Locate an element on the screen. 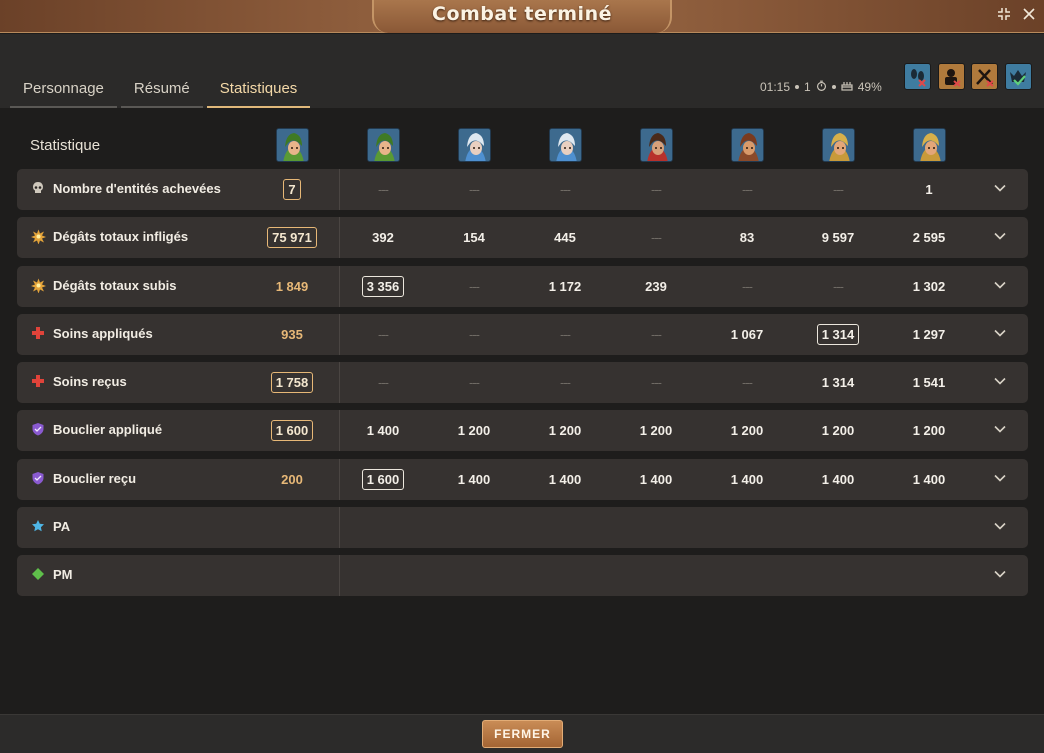 The width and height of the screenshot is (1044, 753). stat-total: 200 is located at coordinates (292, 479).